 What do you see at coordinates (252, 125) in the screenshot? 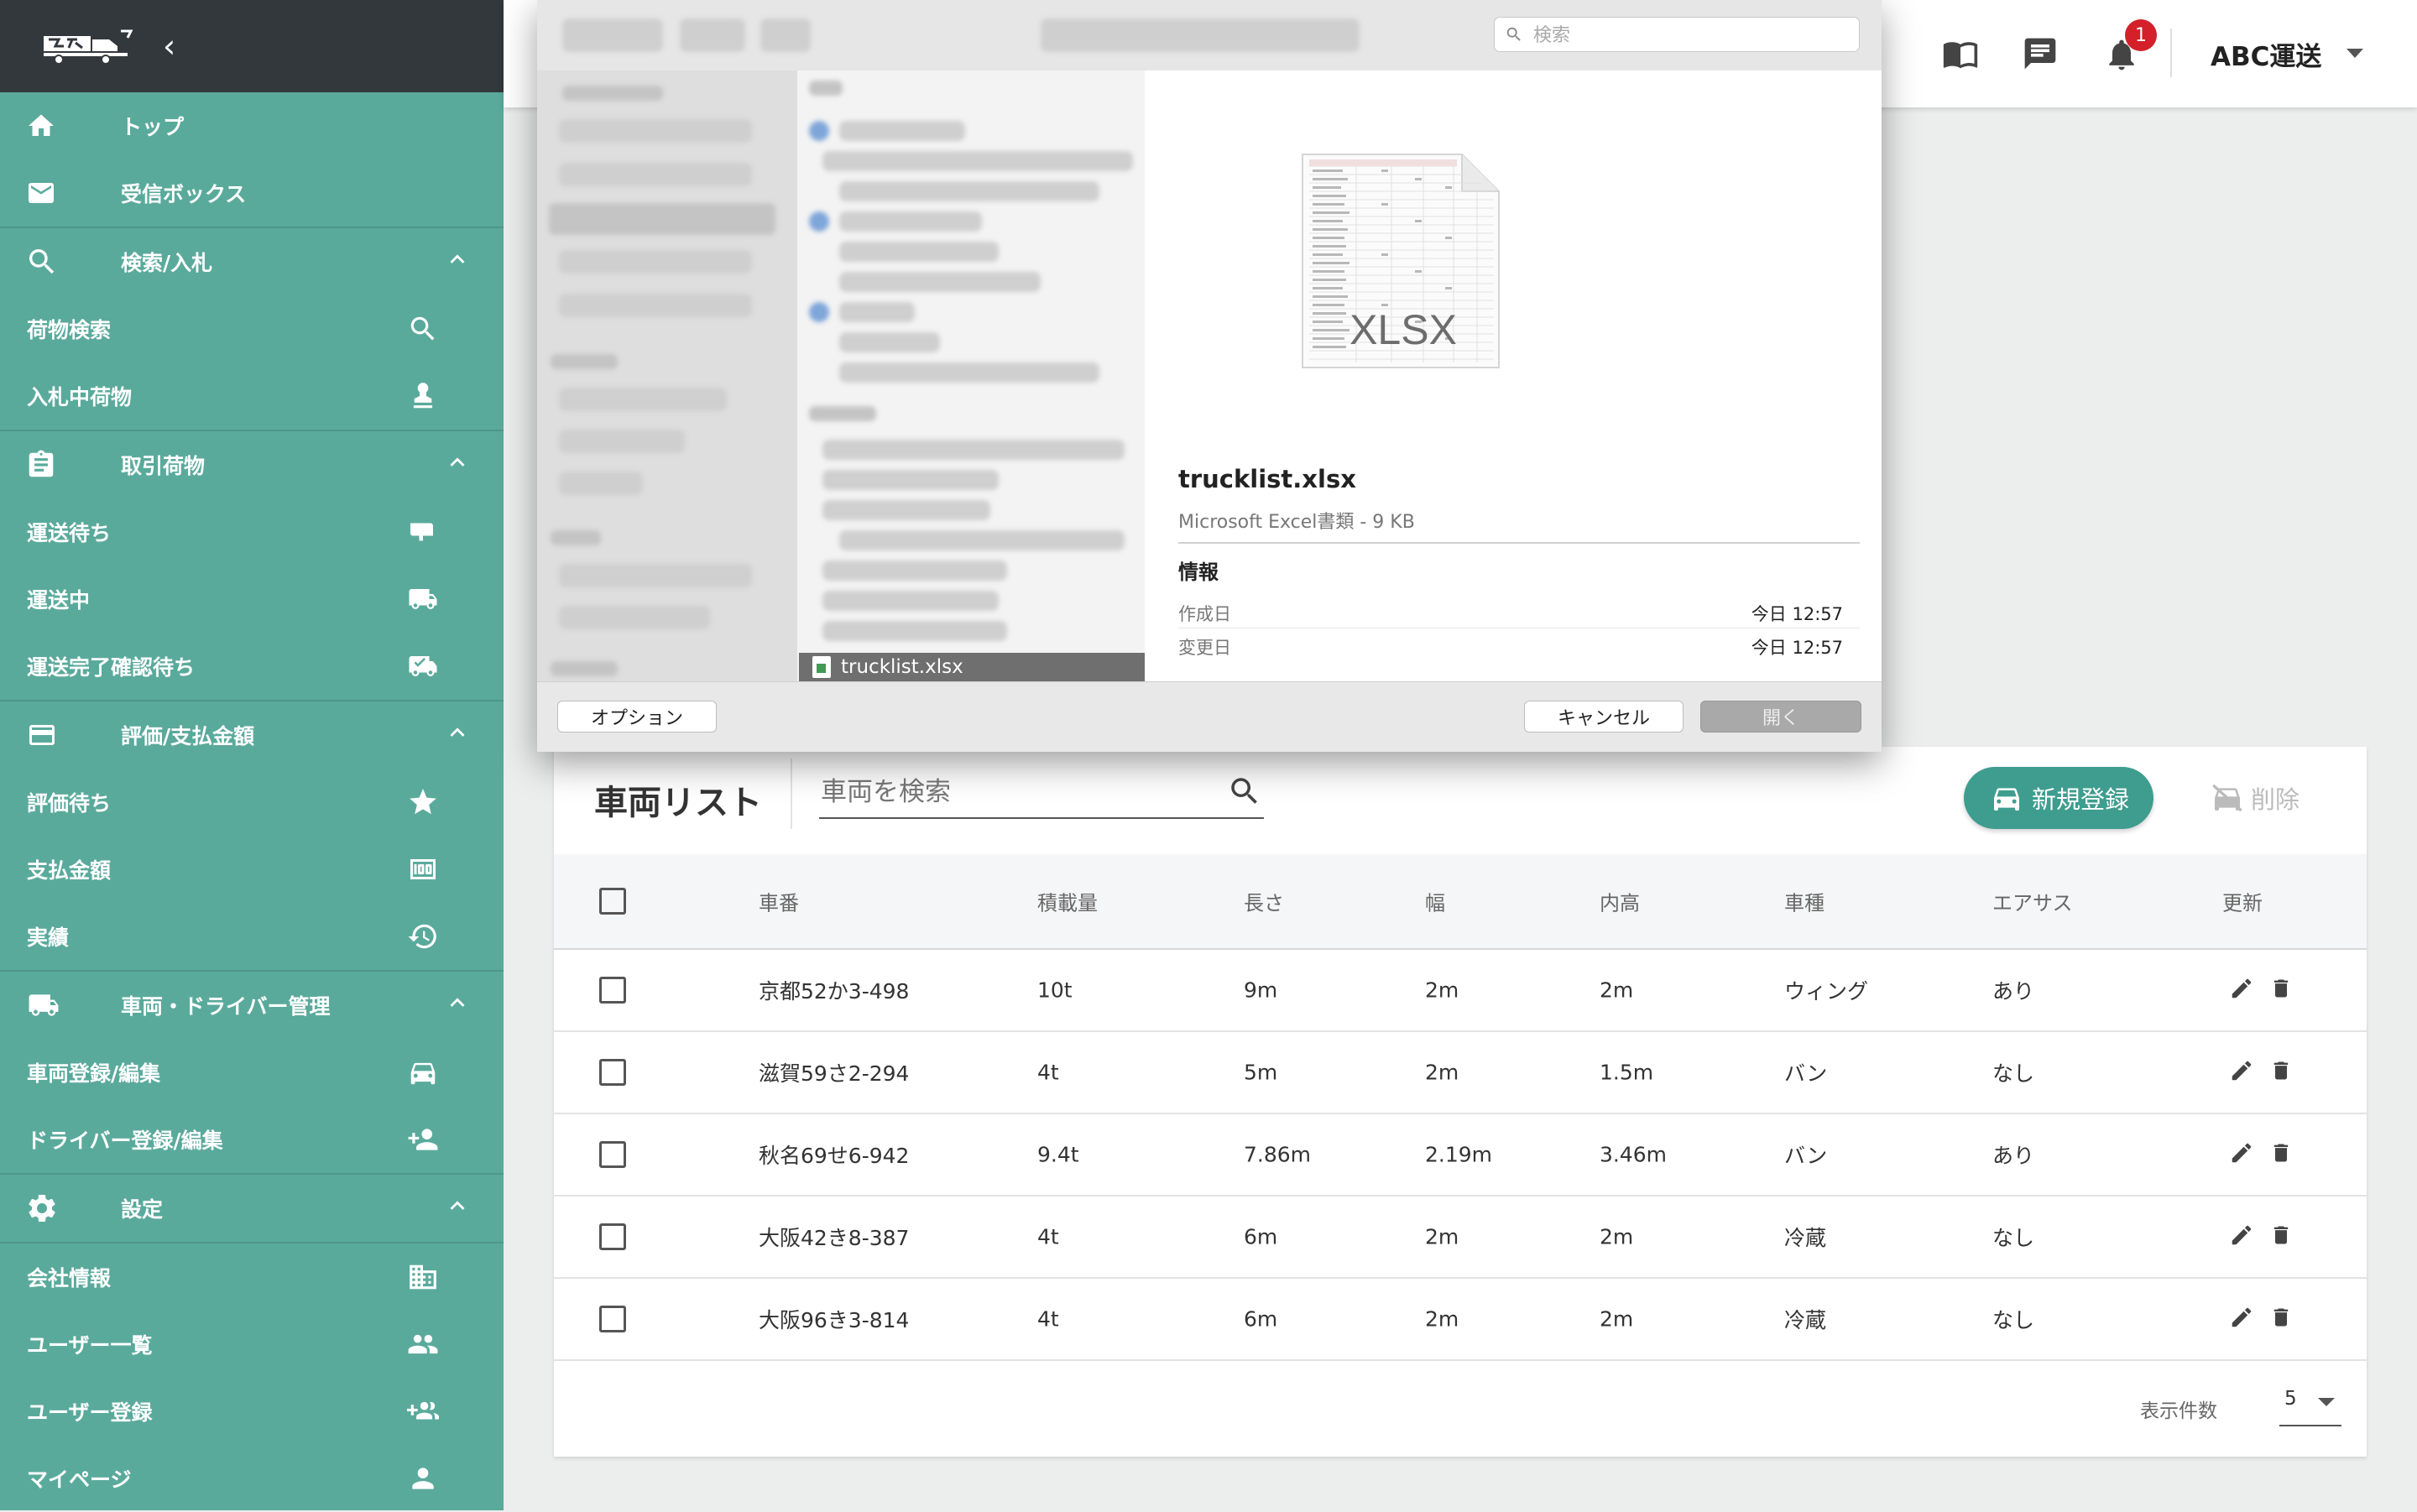
I see `sidebar-item-top: トップ` at bounding box center [252, 125].